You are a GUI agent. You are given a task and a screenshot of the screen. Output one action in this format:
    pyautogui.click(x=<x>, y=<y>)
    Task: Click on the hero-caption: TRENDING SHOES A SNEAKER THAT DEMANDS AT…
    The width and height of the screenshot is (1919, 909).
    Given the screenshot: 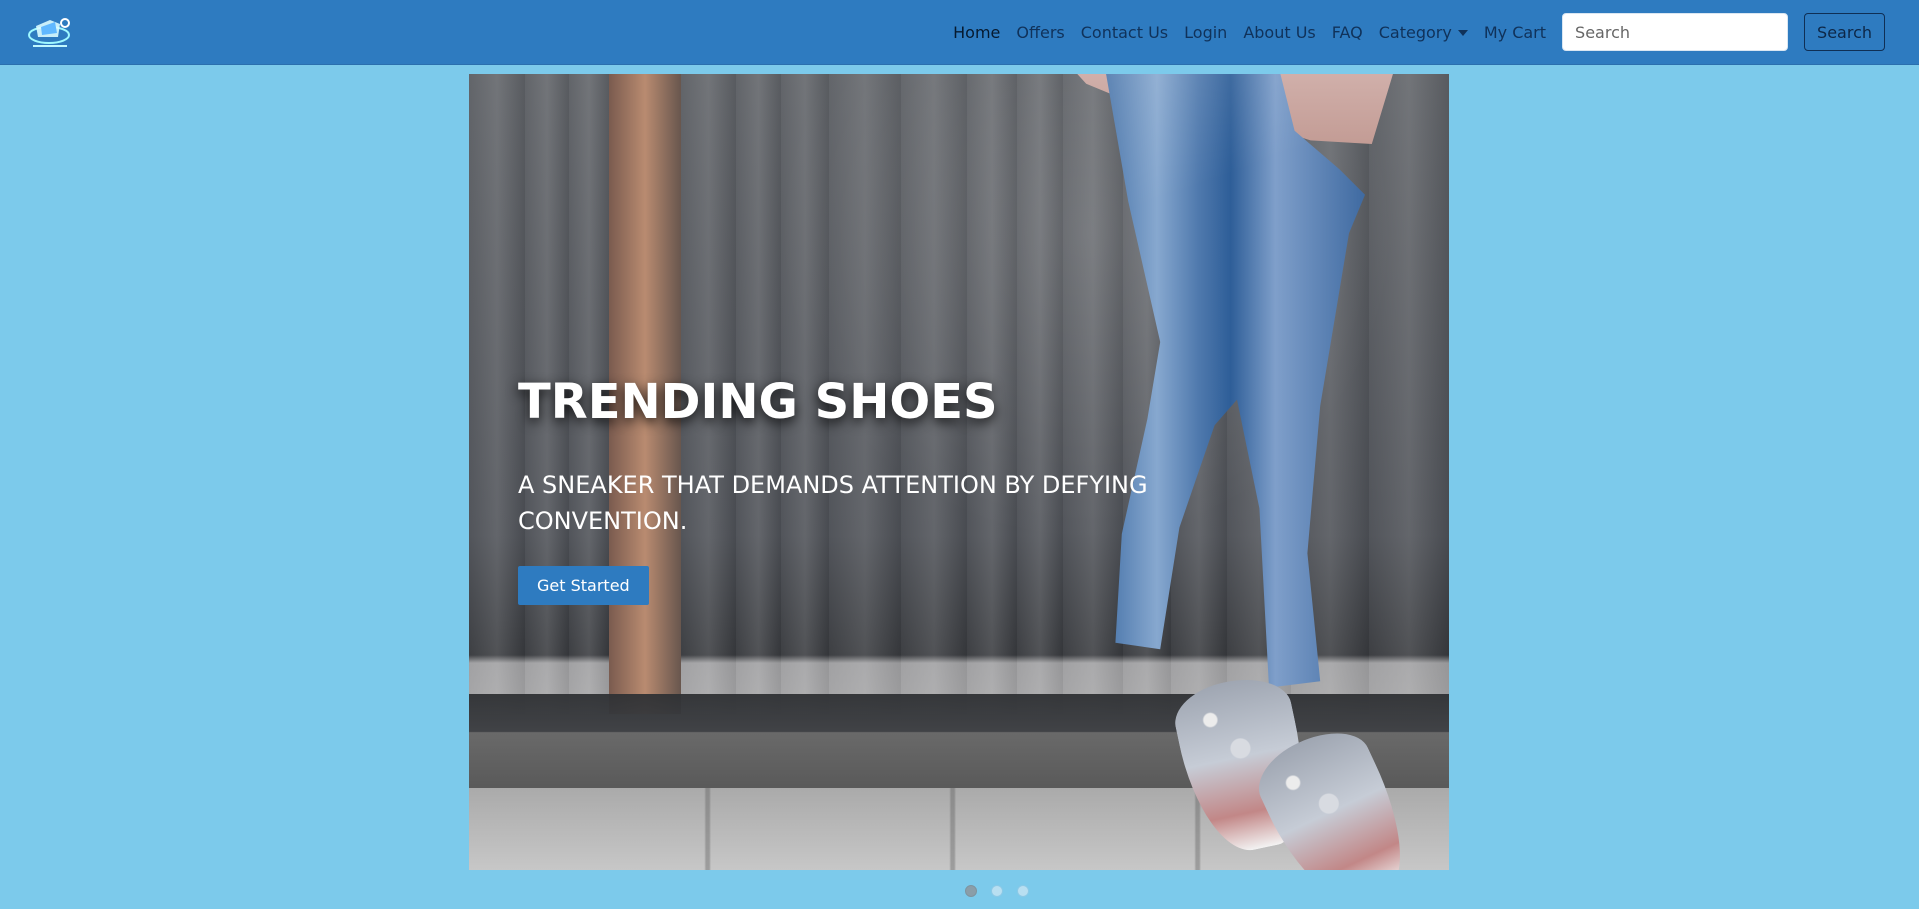 What is the action you would take?
    pyautogui.click(x=838, y=457)
    